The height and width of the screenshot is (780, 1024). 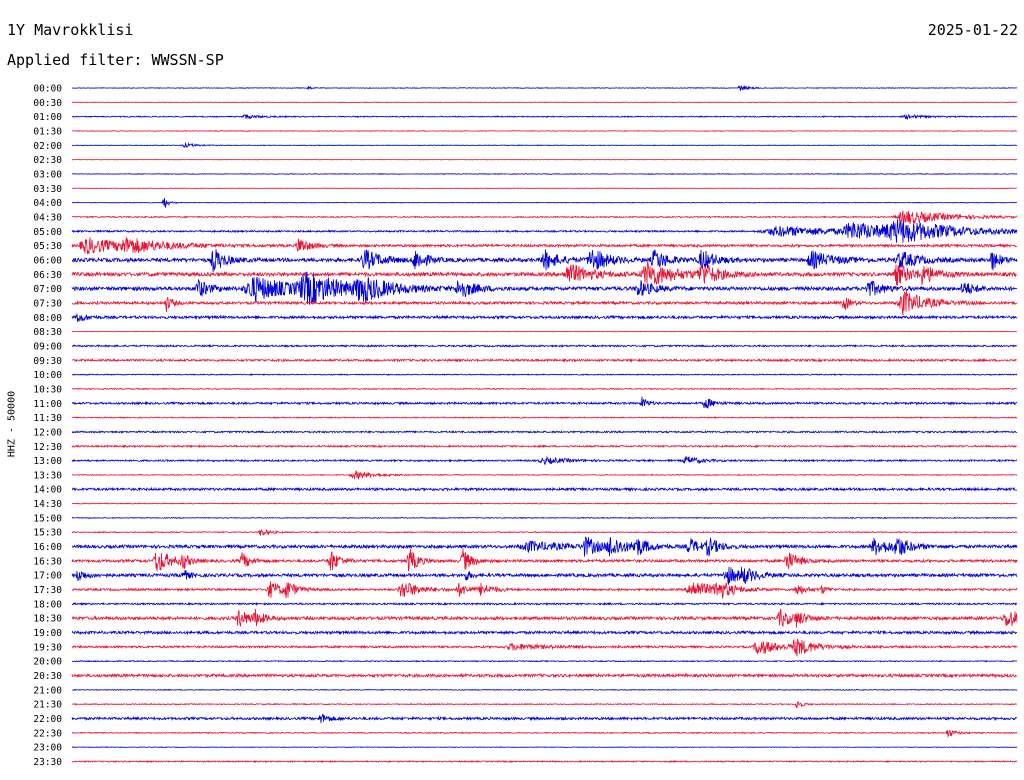 What do you see at coordinates (544, 360) in the screenshot?
I see `trace-row-09:30` at bounding box center [544, 360].